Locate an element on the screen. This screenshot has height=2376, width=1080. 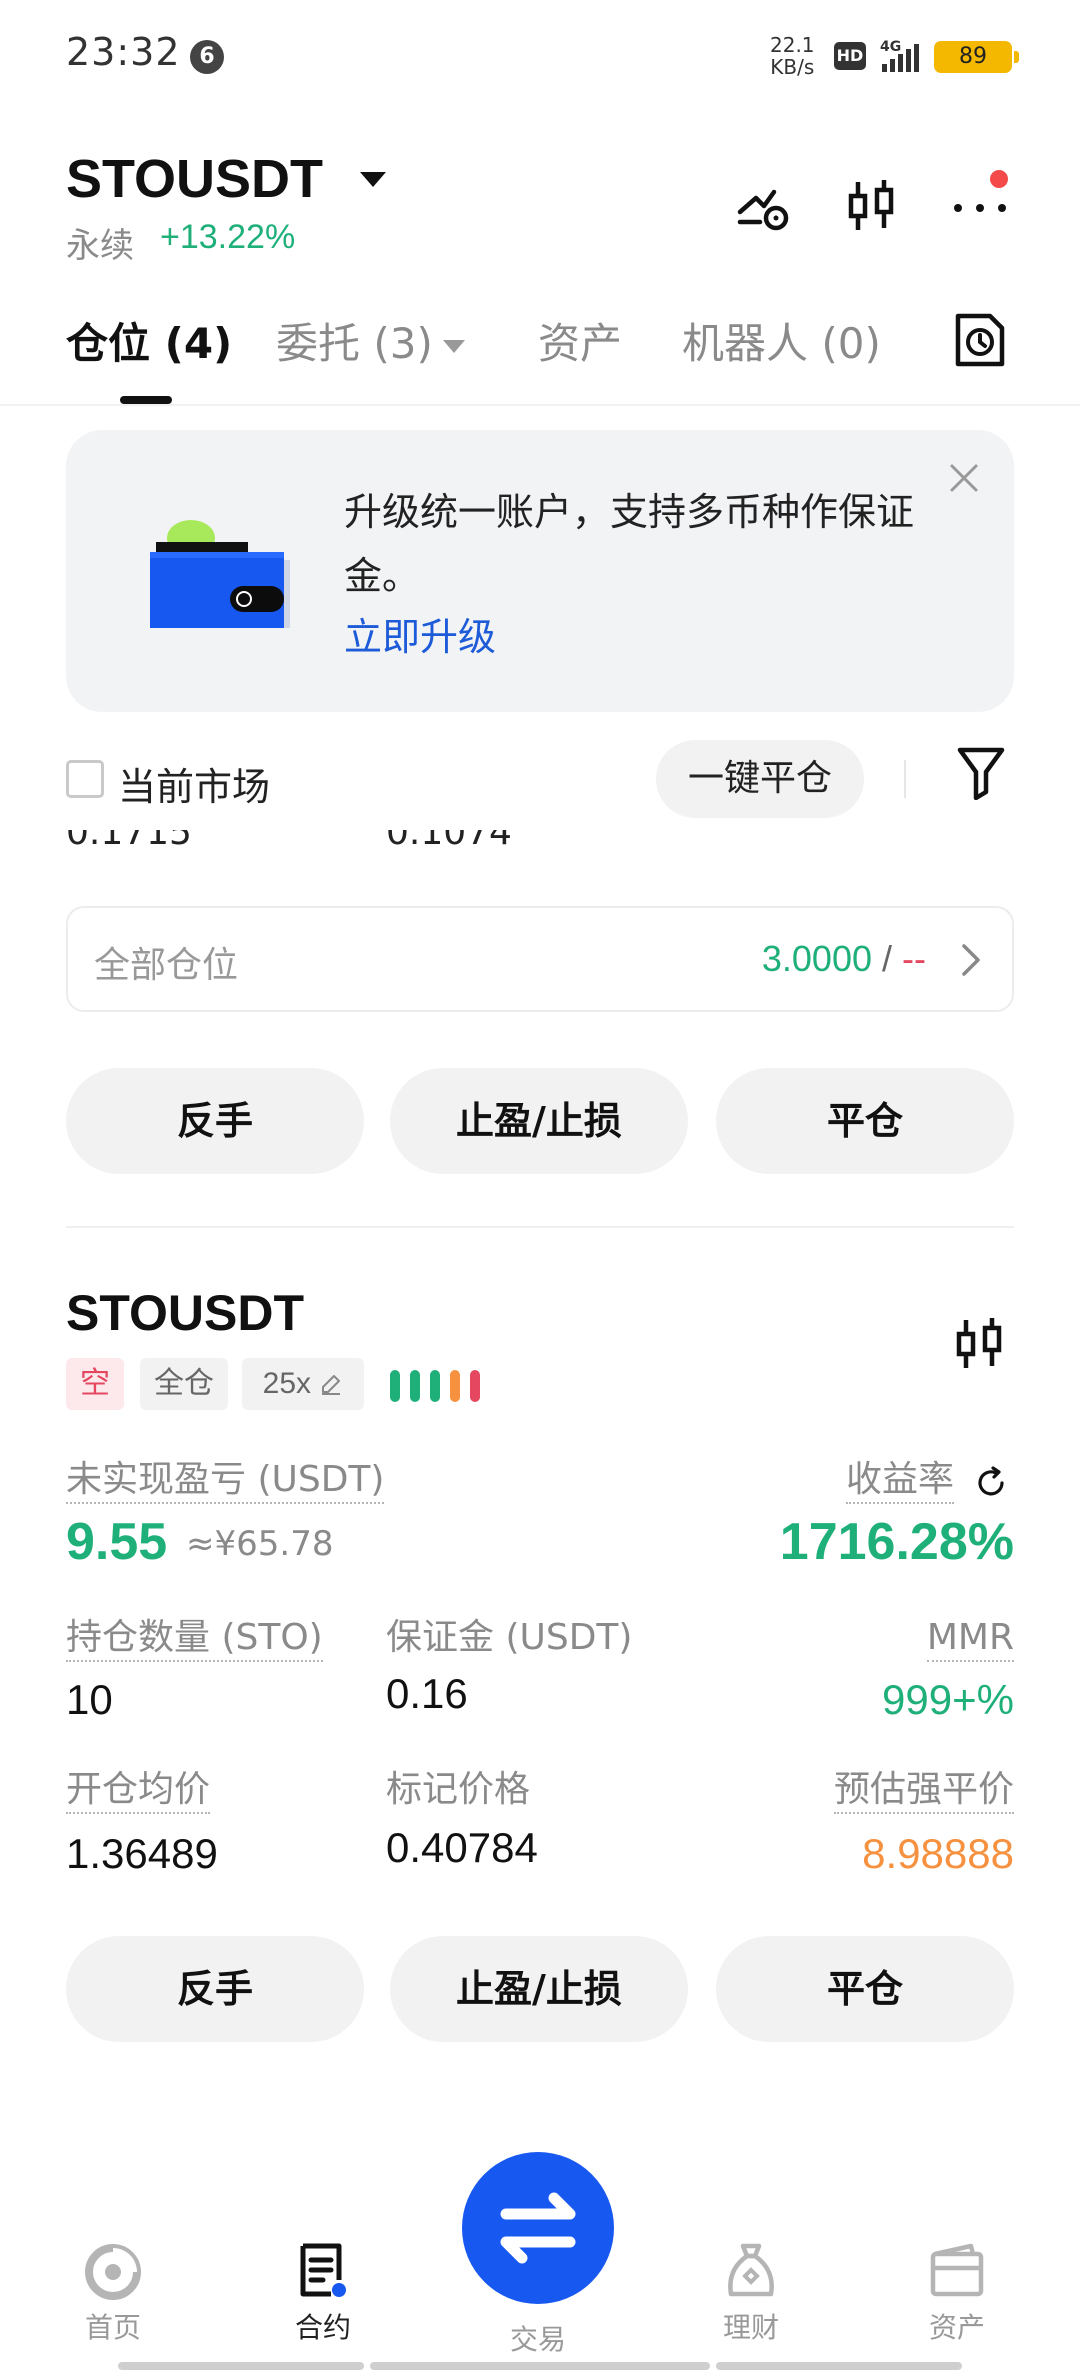
chevron-right-icon is located at coordinates (971, 960).